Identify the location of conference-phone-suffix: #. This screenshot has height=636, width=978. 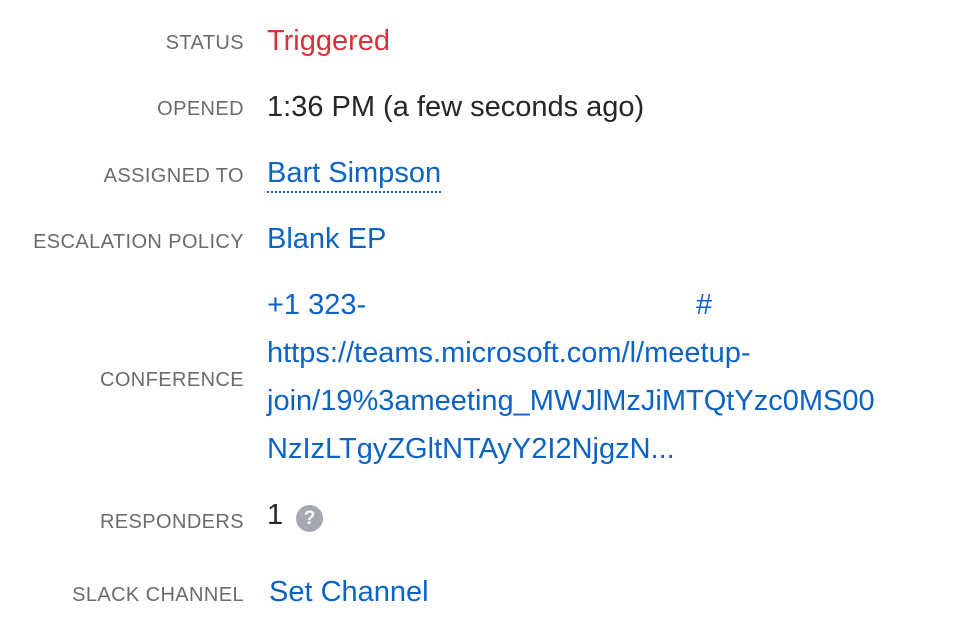
(704, 305).